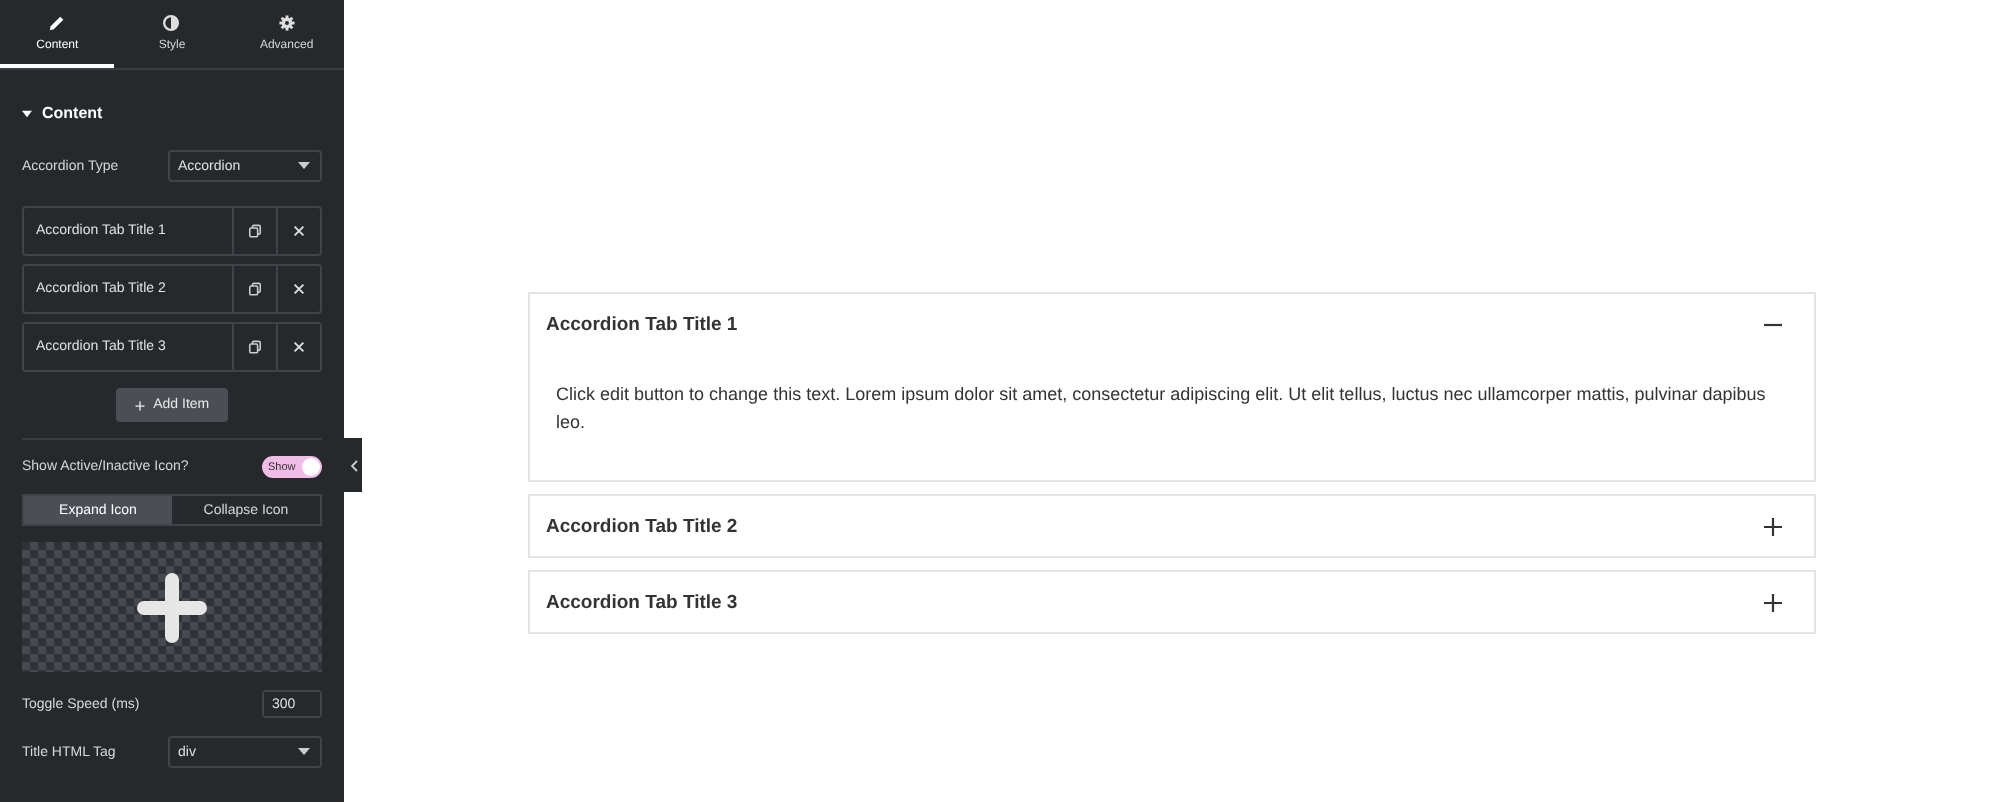 The height and width of the screenshot is (802, 2000). I want to click on collapse-handle, so click(353, 465).